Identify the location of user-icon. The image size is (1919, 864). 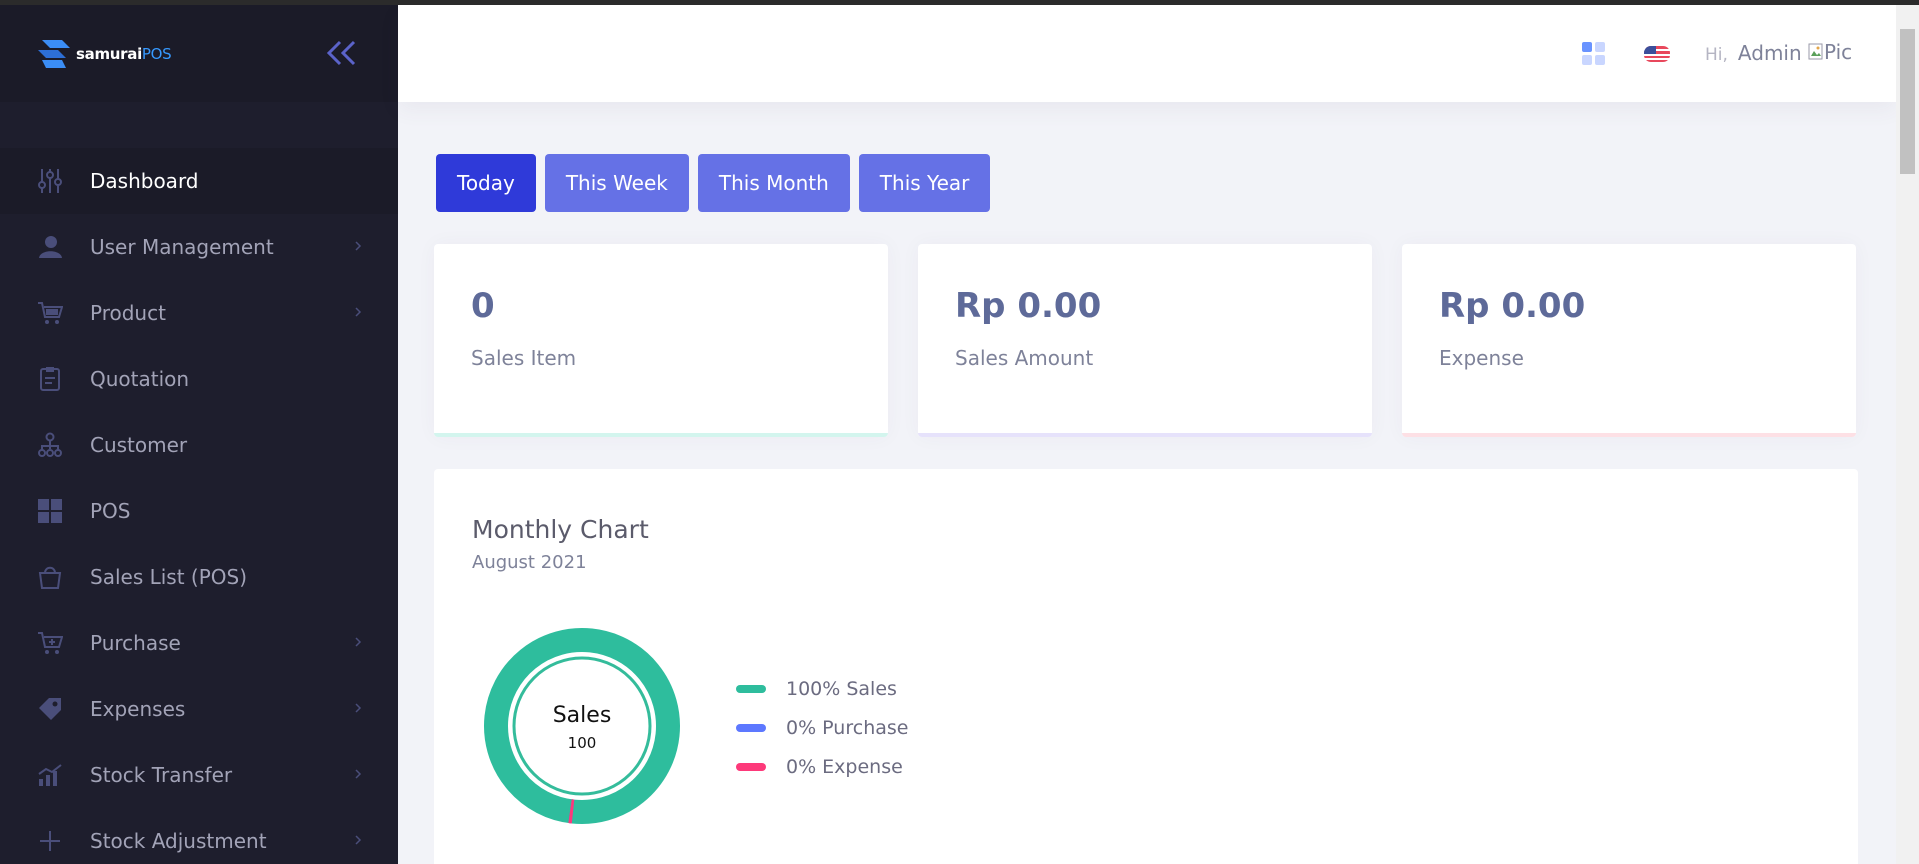
(50, 247).